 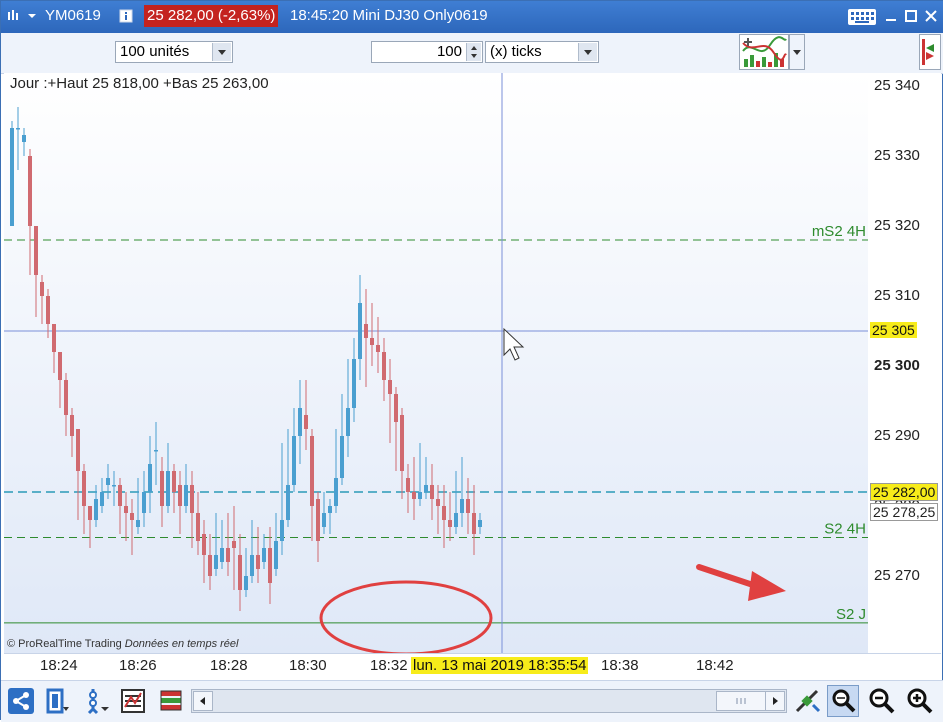 I want to click on indicator-chart-icon, so click(x=764, y=51).